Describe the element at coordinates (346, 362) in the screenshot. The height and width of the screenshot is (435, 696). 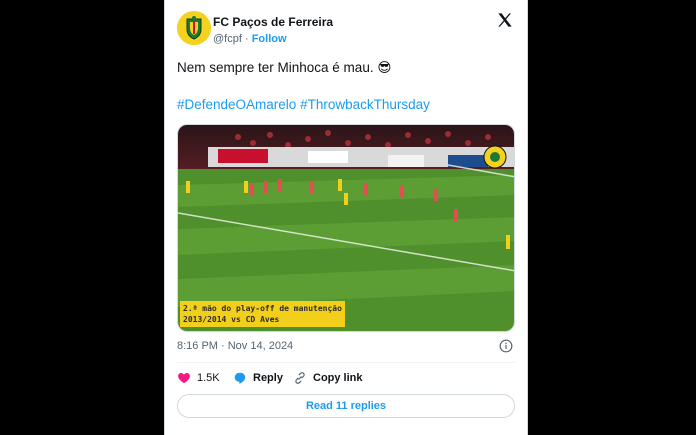
I see `divider` at that location.